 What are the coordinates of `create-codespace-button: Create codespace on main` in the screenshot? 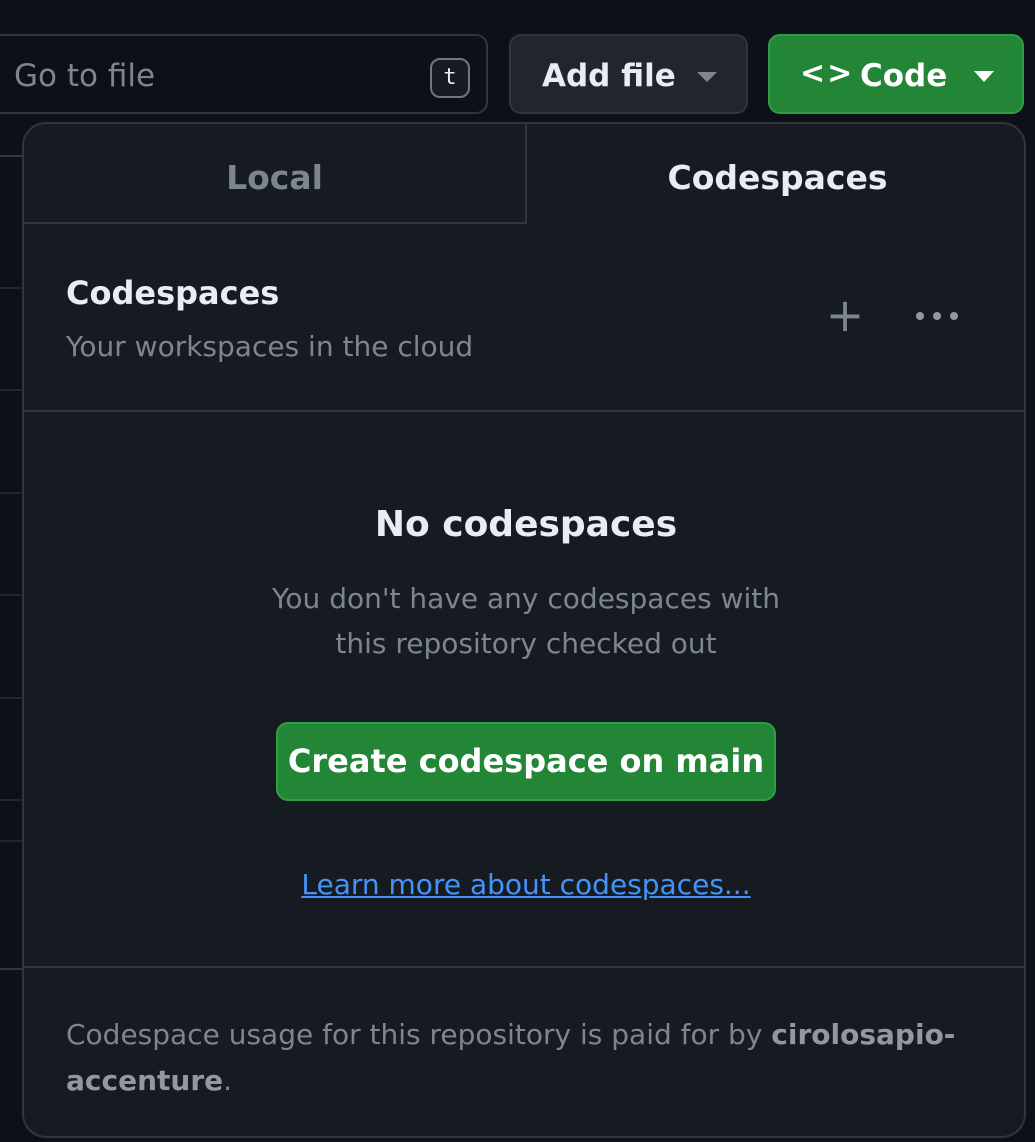 It's located at (526, 761).